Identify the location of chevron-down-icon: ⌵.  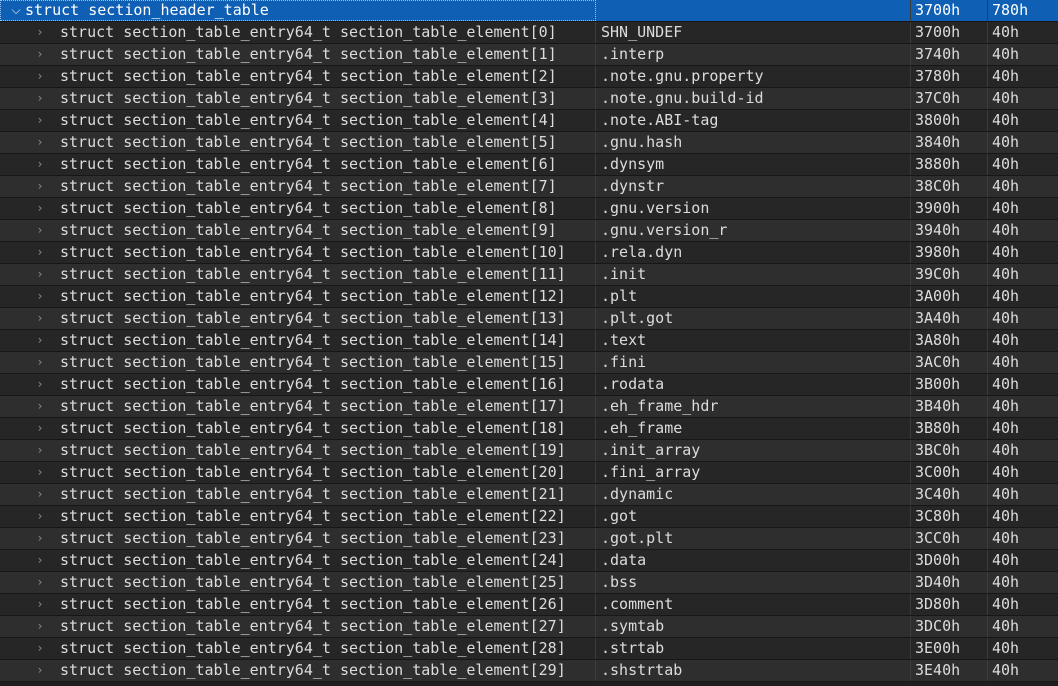
(16, 10).